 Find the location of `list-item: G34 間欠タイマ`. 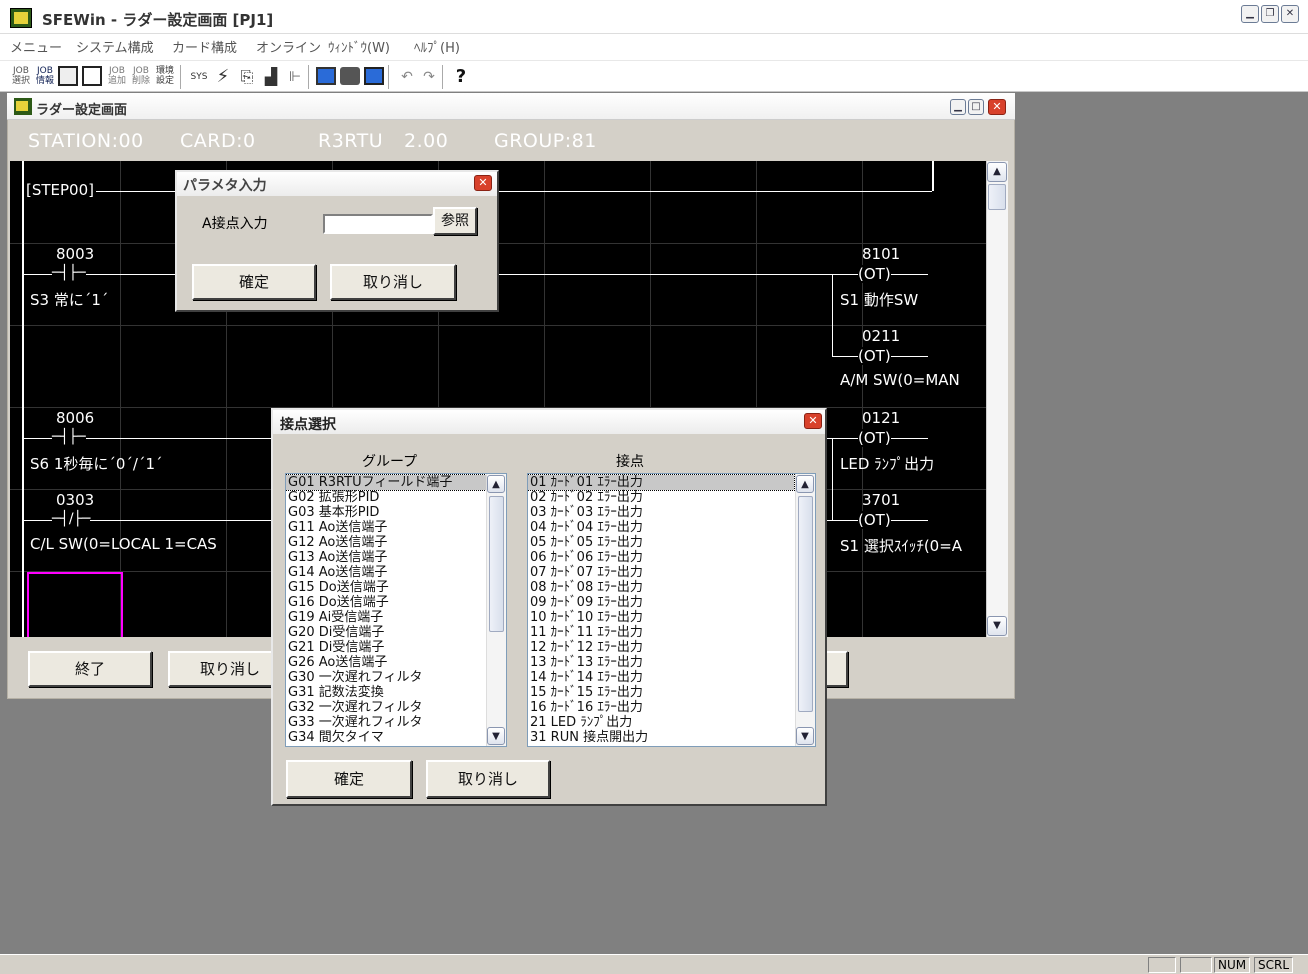

list-item: G34 間欠タイマ is located at coordinates (386, 737).